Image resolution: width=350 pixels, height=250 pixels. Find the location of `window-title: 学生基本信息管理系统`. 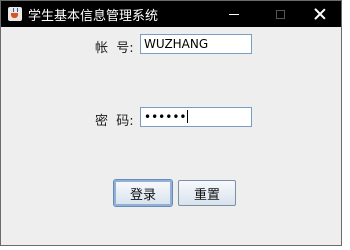

window-title: 学生基本信息管理系统 is located at coordinates (93, 16).